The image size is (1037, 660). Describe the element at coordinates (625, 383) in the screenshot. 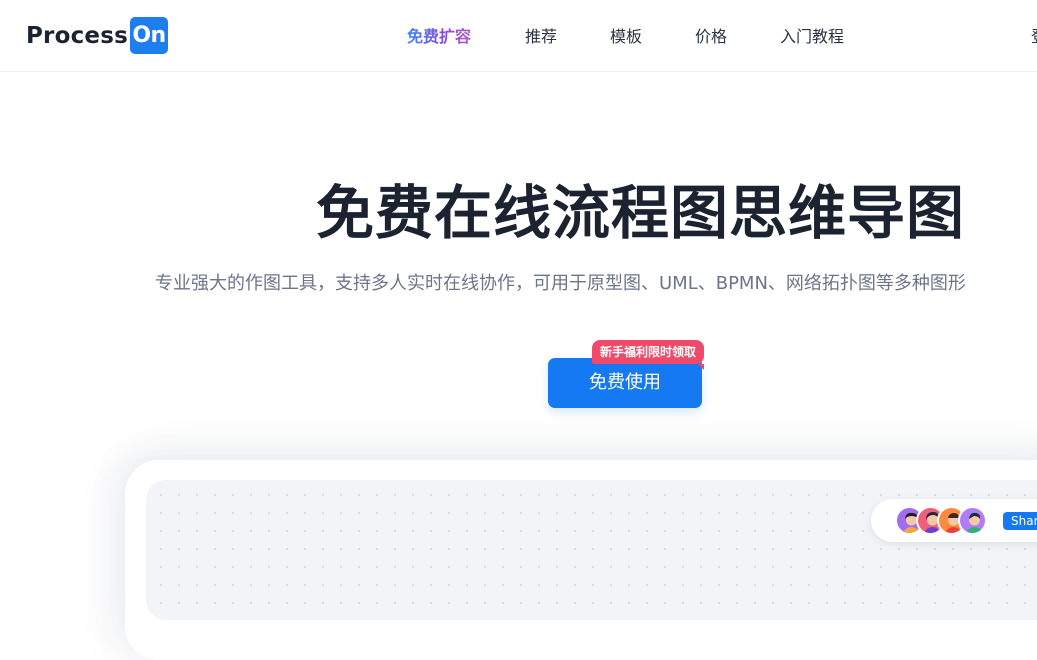

I see `free-use-button: 免费使用` at that location.